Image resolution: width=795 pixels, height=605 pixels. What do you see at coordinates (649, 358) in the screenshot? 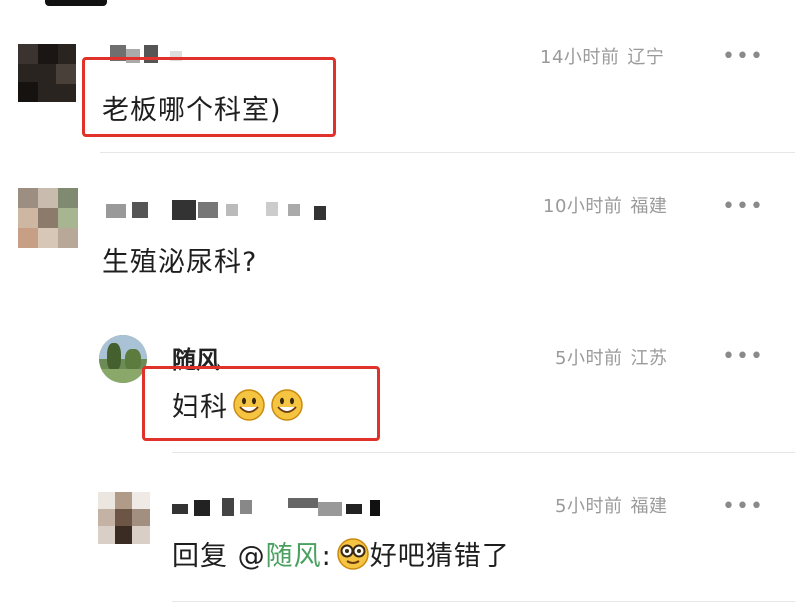
I see `location: 江苏` at bounding box center [649, 358].